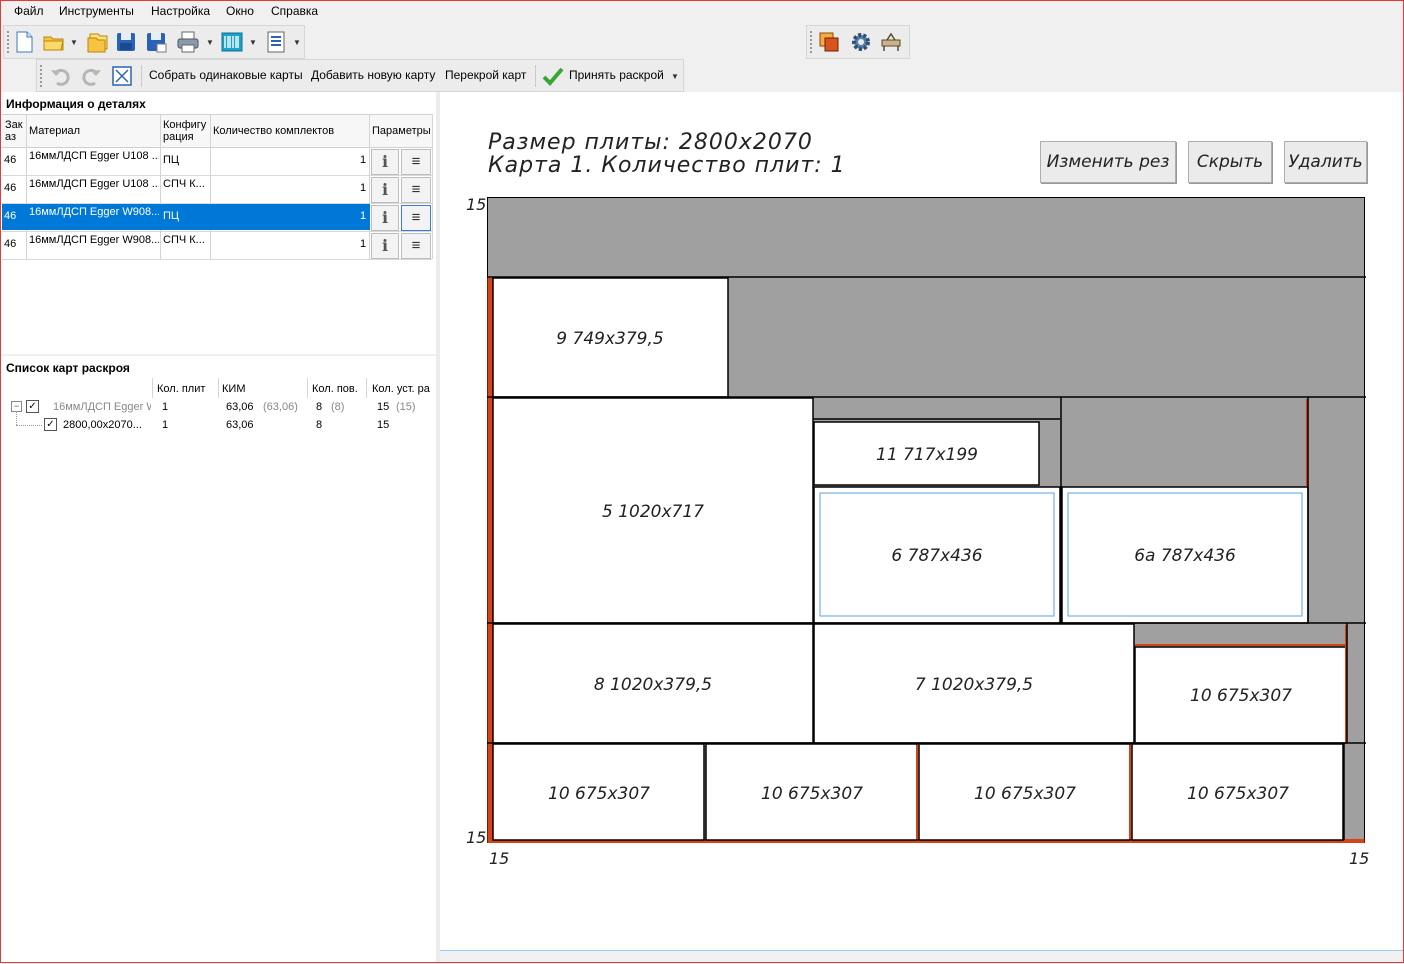  I want to click on barcode-icon, so click(232, 42).